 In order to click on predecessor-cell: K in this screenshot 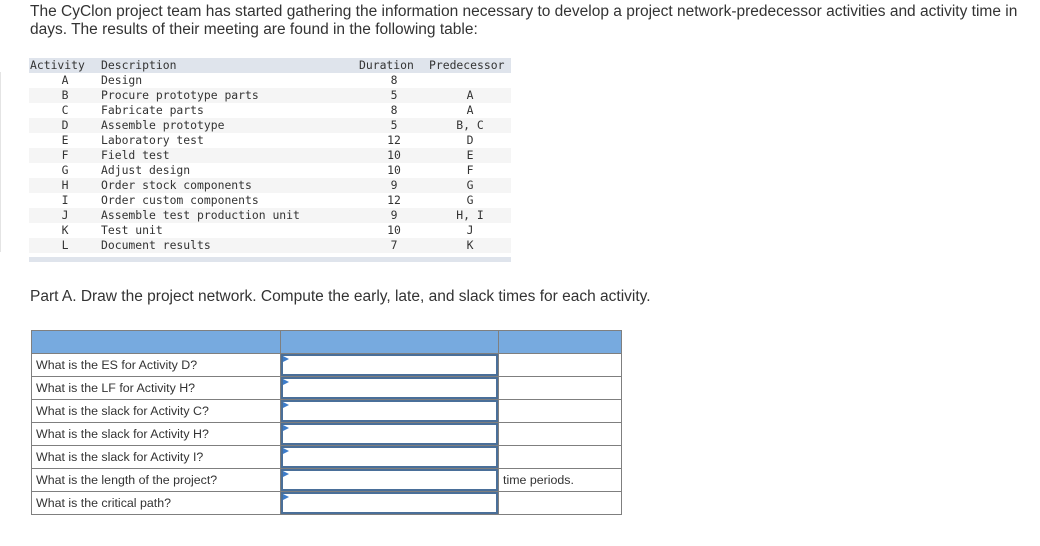, I will do `click(470, 245)`.